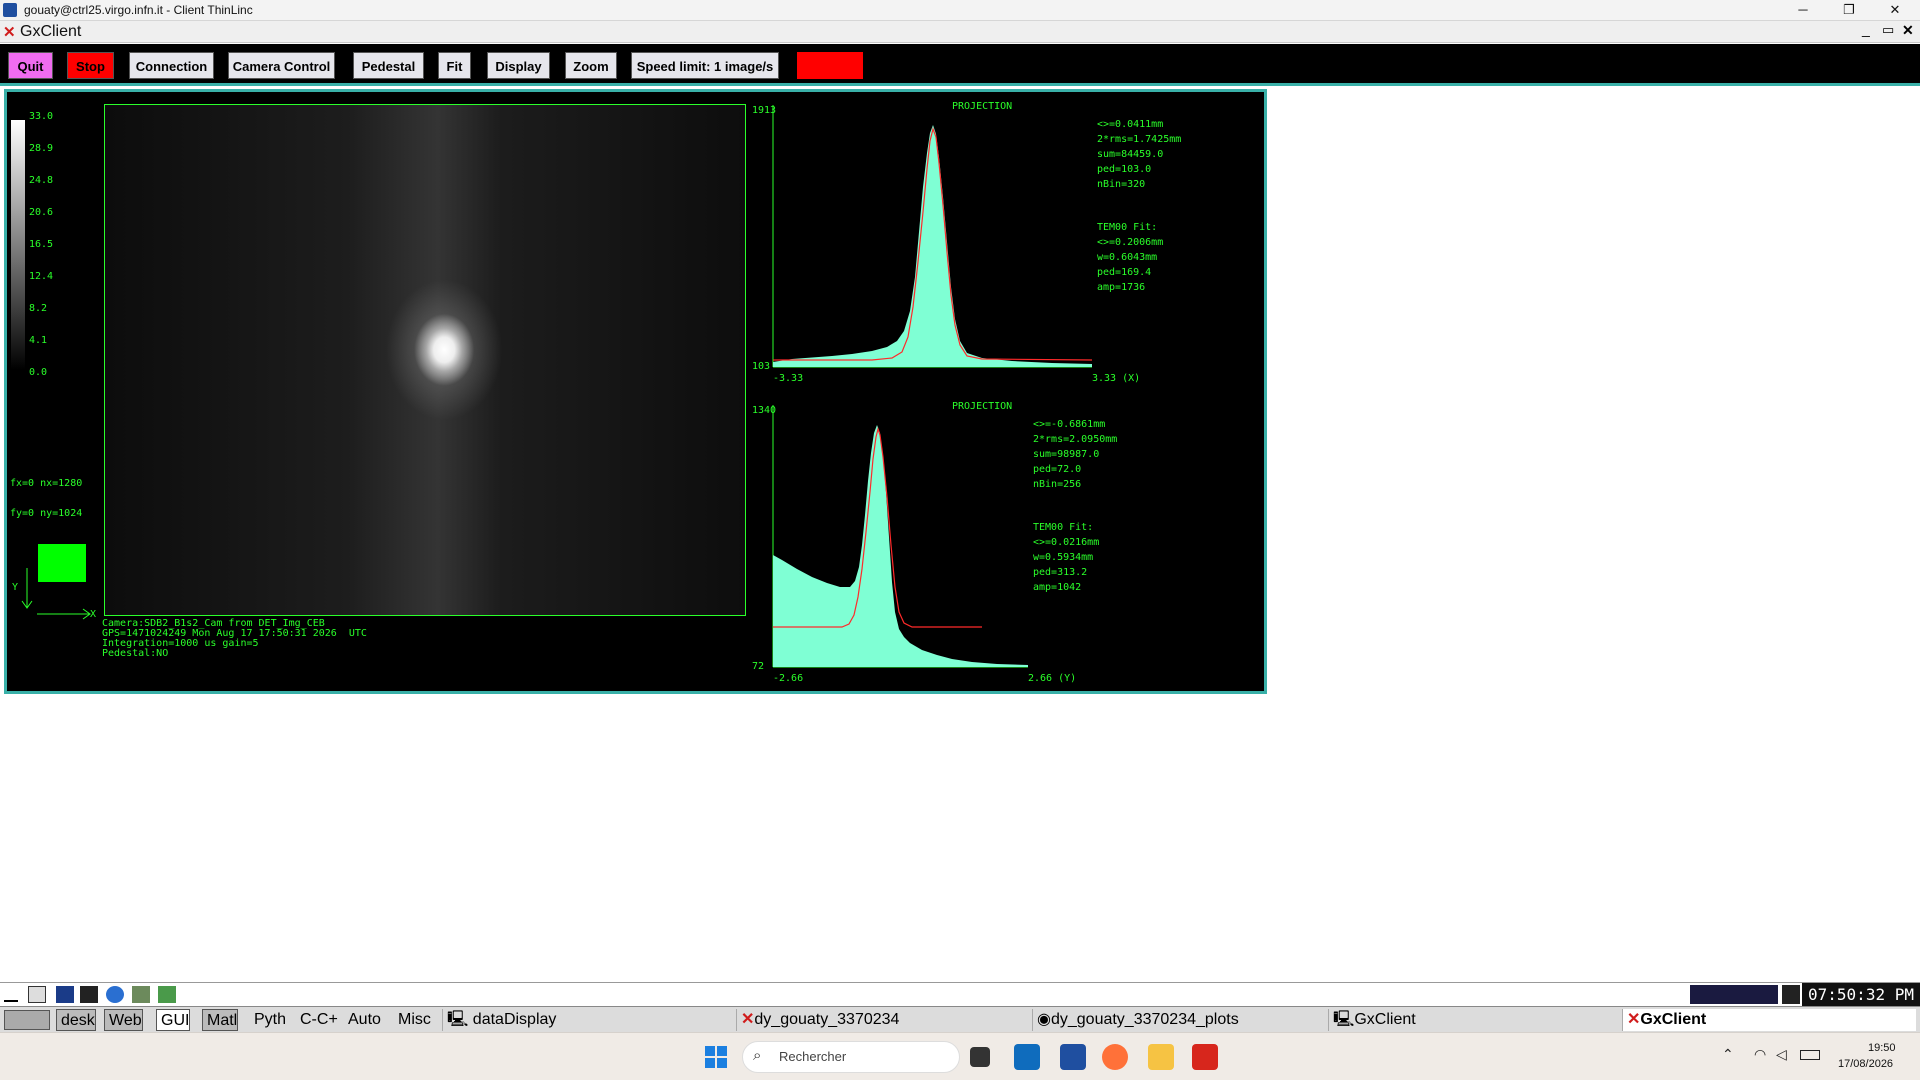 The height and width of the screenshot is (1080, 1920). Describe the element at coordinates (830, 65) in the screenshot. I see `status-indicator` at that location.